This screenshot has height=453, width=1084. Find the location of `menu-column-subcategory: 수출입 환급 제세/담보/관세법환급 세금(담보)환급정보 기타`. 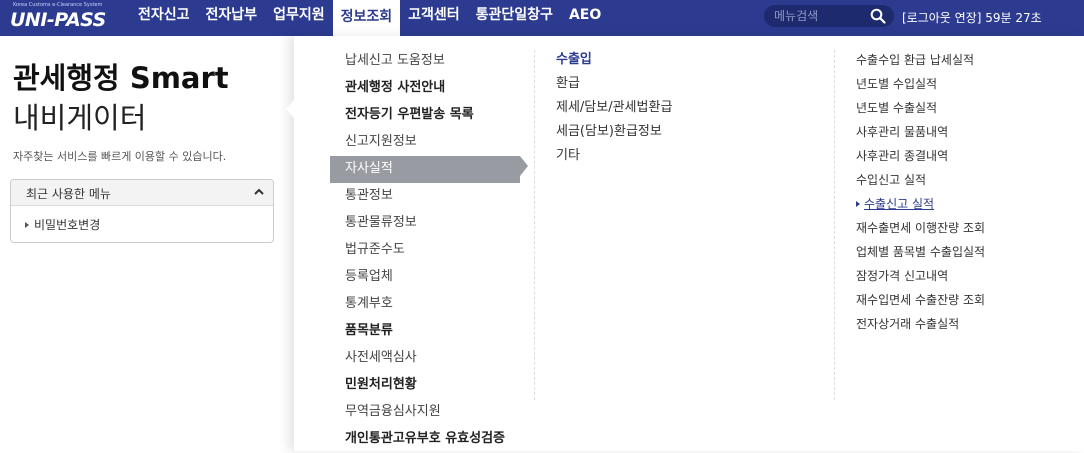

menu-column-subcategory: 수출입 환급 제세/담보/관세법환급 세금(담보)환급정보 기타 is located at coordinates (676, 108).